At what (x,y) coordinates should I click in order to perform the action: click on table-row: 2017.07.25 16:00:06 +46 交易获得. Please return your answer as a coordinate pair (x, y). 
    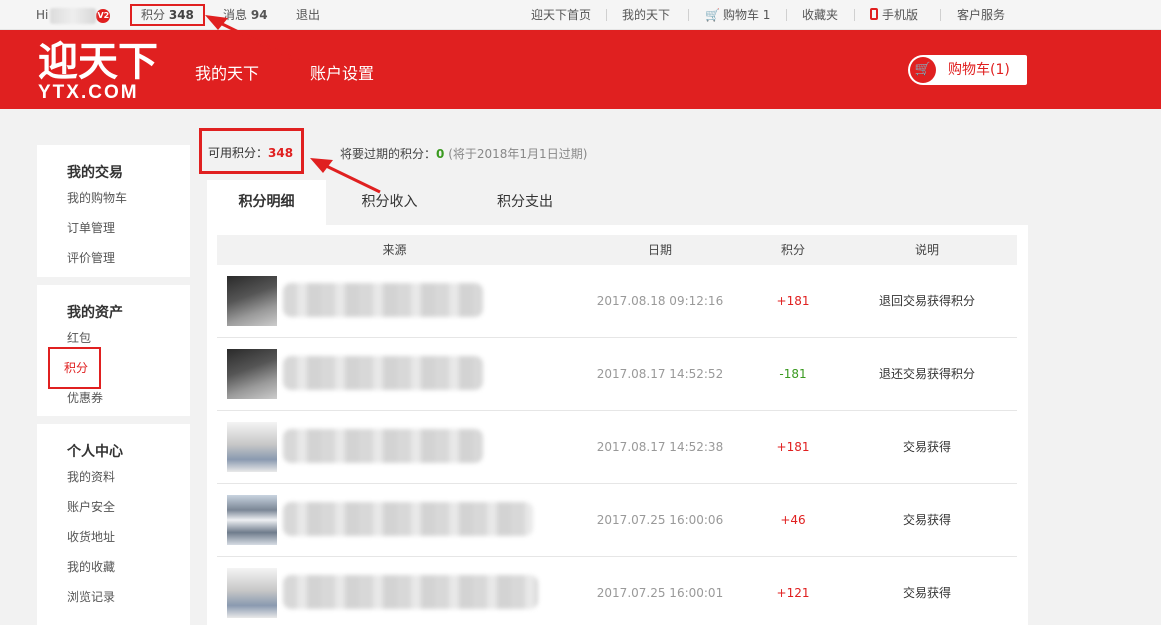
    Looking at the image, I should click on (617, 520).